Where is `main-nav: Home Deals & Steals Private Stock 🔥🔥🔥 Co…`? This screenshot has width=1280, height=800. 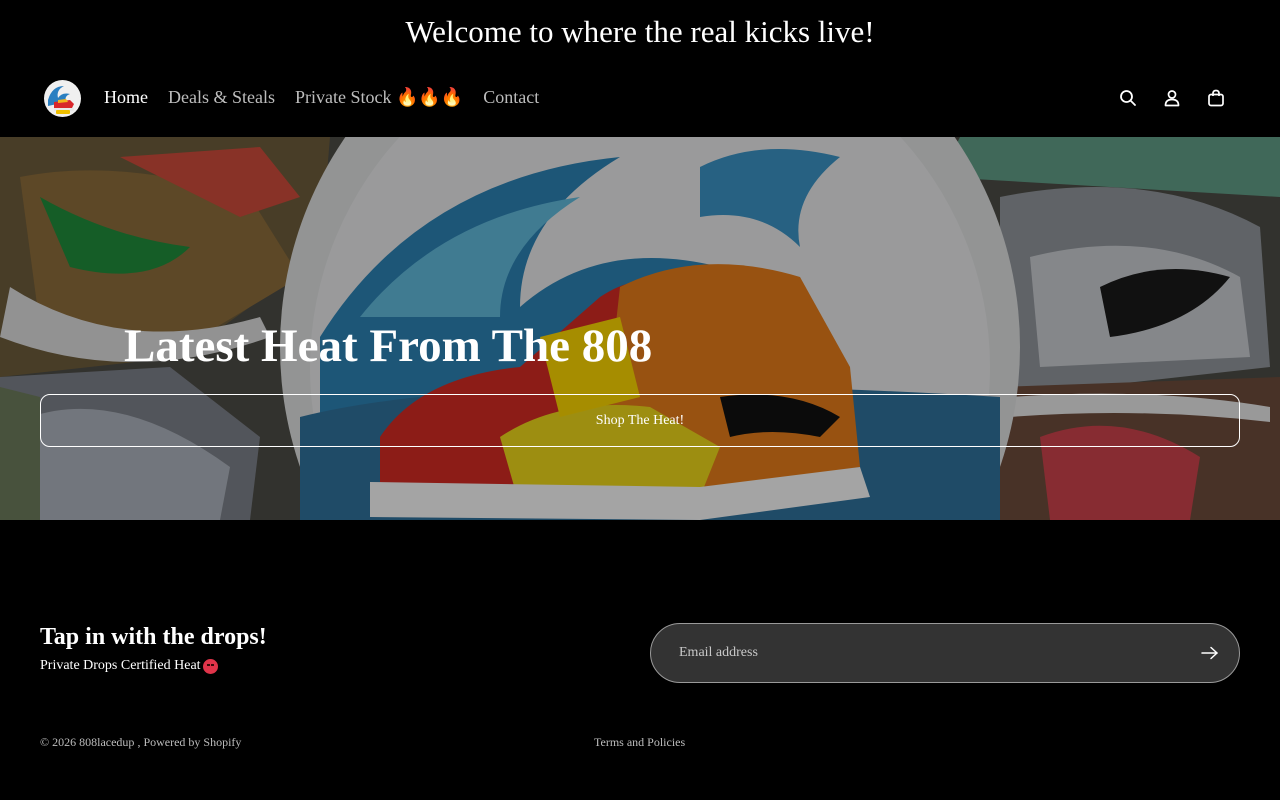
main-nav: Home Deals & Steals Private Stock 🔥🔥🔥 Co… is located at coordinates (321, 97).